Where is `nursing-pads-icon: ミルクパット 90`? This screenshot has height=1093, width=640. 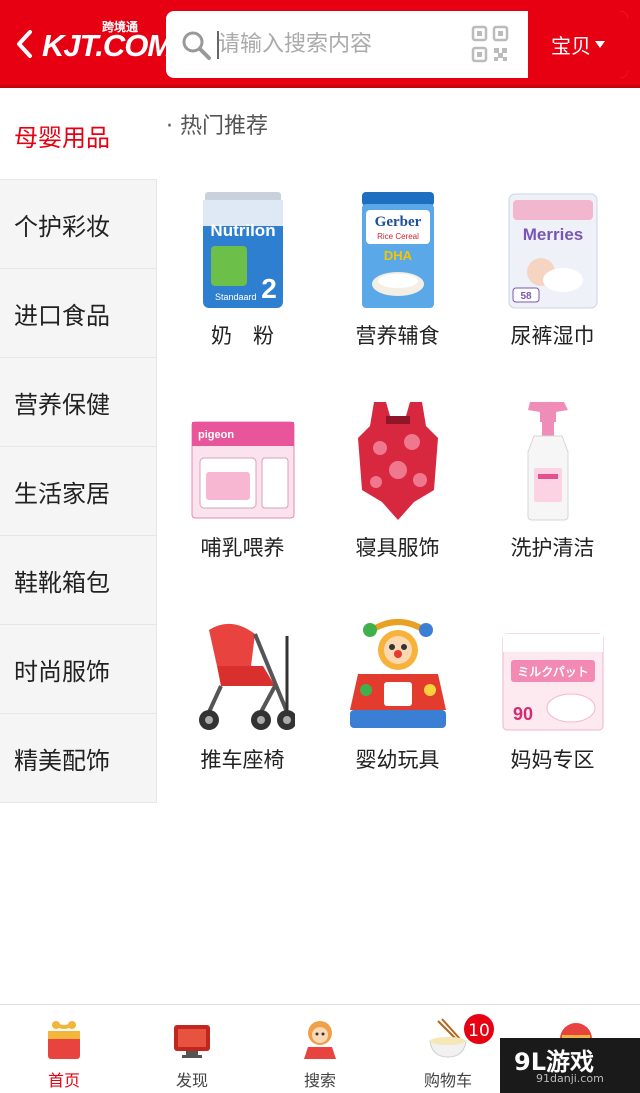
nursing-pads-icon: ミルクパット 90 is located at coordinates (553, 682).